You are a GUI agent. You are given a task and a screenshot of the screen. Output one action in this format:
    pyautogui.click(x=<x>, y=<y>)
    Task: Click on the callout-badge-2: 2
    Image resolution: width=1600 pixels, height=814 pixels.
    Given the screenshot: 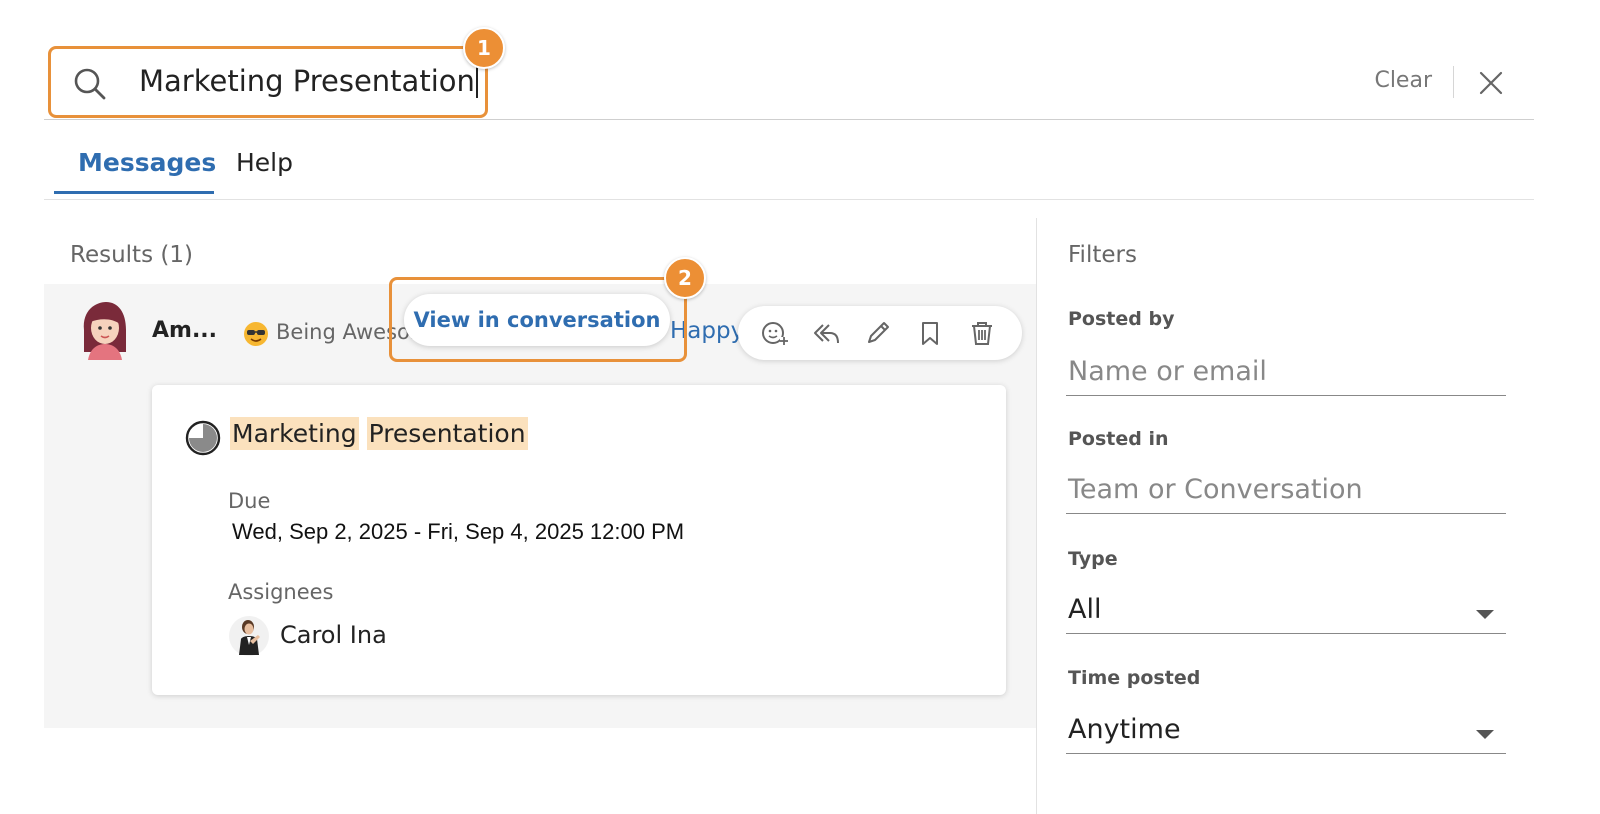 What is the action you would take?
    pyautogui.click(x=685, y=278)
    